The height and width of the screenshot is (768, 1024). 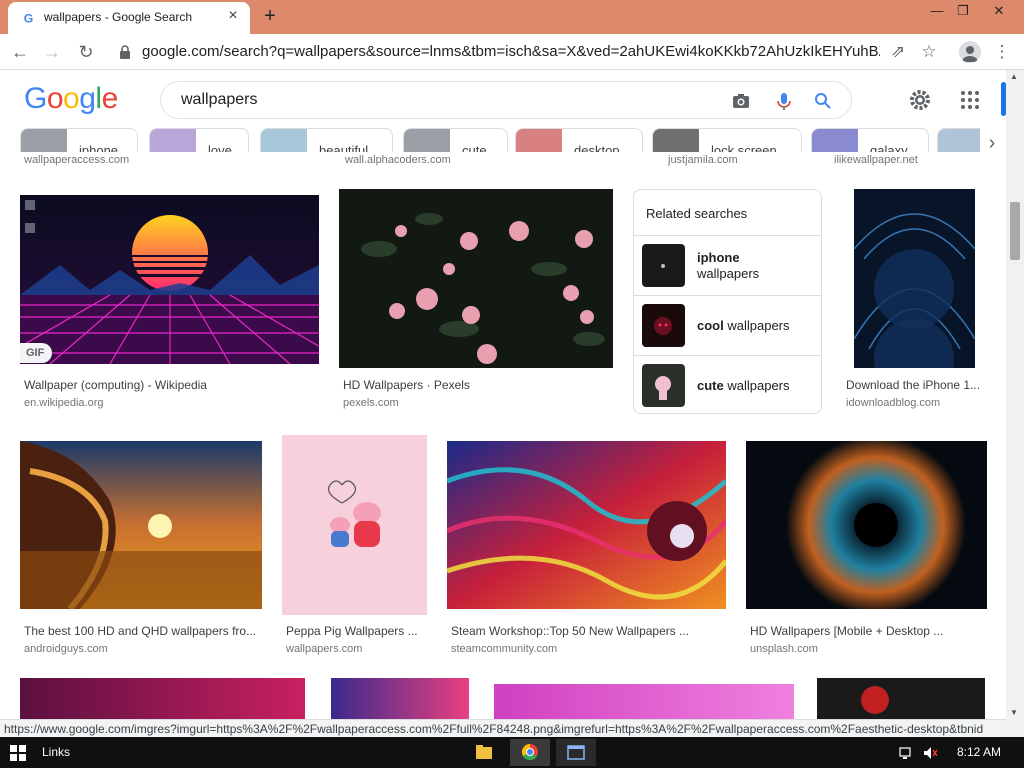 What do you see at coordinates (512, 17) in the screenshot?
I see `title-bar: G wallpapers - Google Search × + — ❐ ✕` at bounding box center [512, 17].